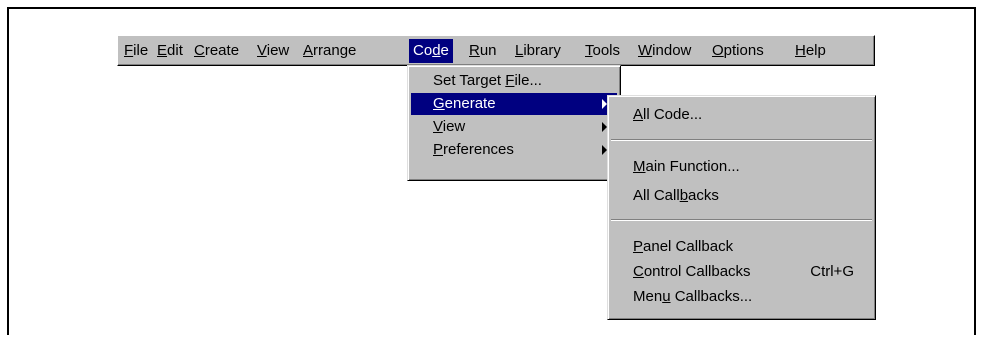 The width and height of the screenshot is (984, 342). Describe the element at coordinates (741, 272) in the screenshot. I see `menu-item-control-callbacks: Control Callbacks Ctrl+G` at that location.